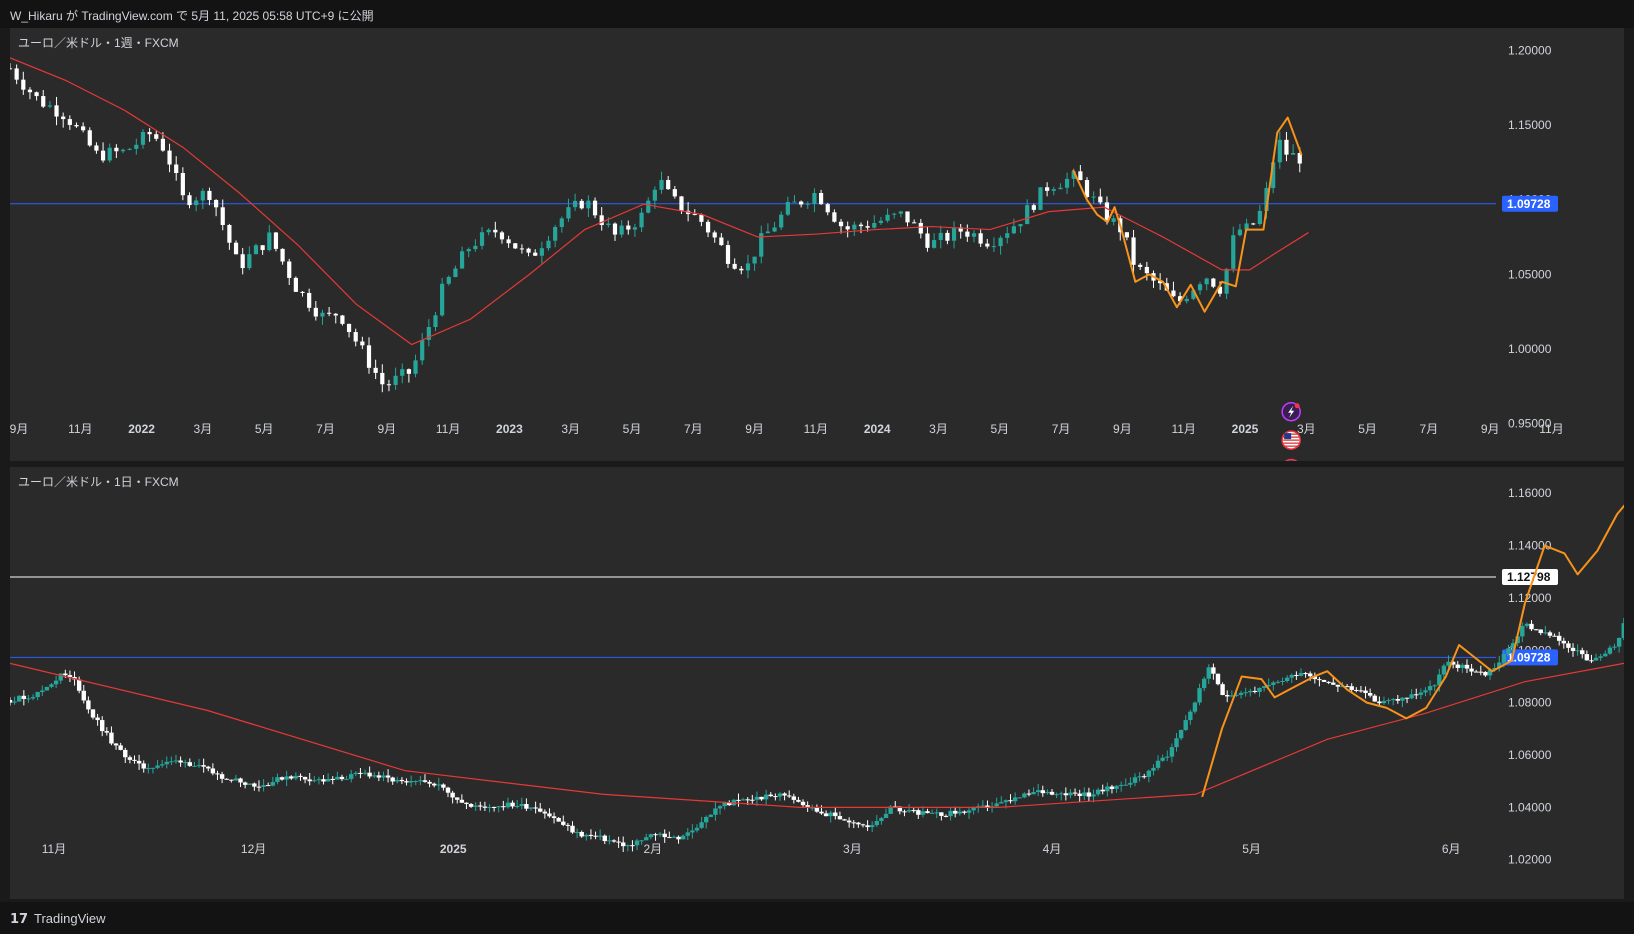 The width and height of the screenshot is (1634, 934). What do you see at coordinates (19, 918) in the screenshot?
I see `tradingview-logo-icon: 𝟭𝟳` at bounding box center [19, 918].